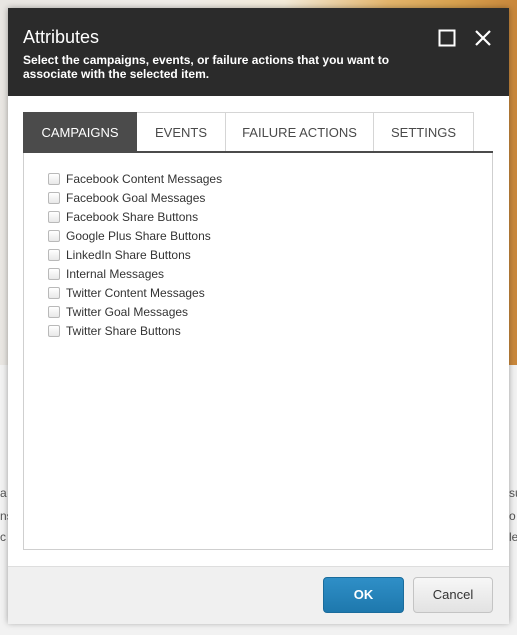 Image resolution: width=517 pixels, height=635 pixels. I want to click on checkbox-label: Internal Messages, so click(115, 273).